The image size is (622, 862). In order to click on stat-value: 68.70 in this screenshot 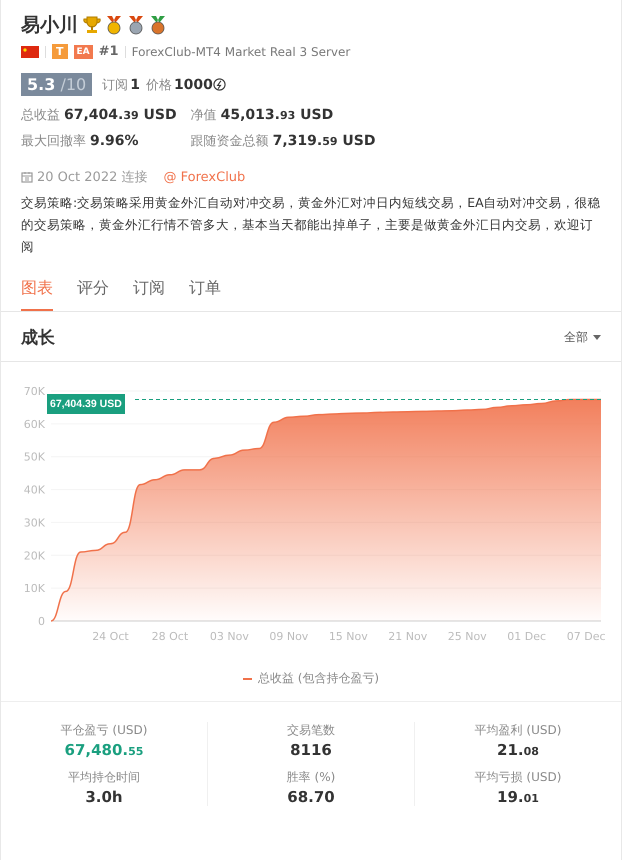, I will do `click(311, 797)`.